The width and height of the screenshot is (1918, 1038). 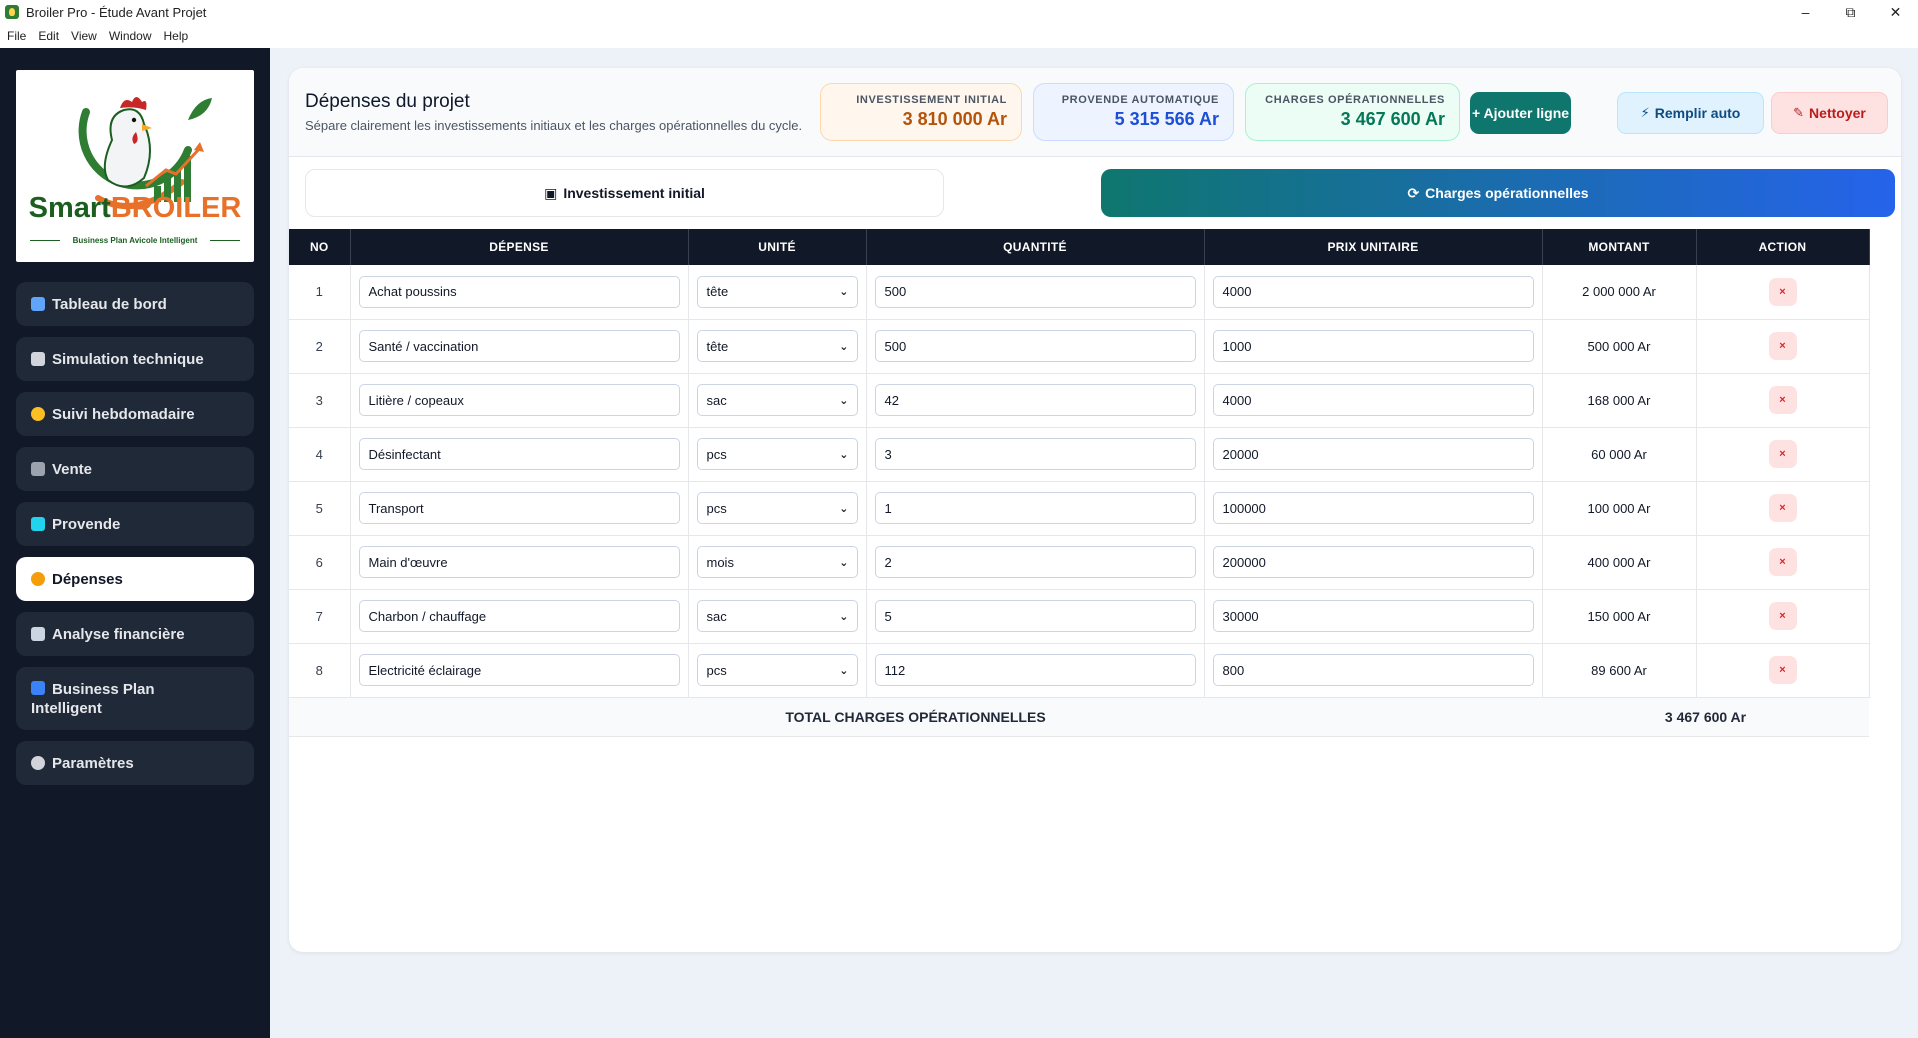 I want to click on prix-cell: 100000, so click(x=1373, y=508).